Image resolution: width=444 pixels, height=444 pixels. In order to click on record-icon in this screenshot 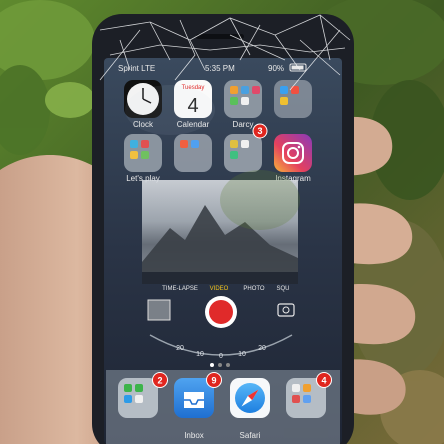, I will do `click(221, 312)`.